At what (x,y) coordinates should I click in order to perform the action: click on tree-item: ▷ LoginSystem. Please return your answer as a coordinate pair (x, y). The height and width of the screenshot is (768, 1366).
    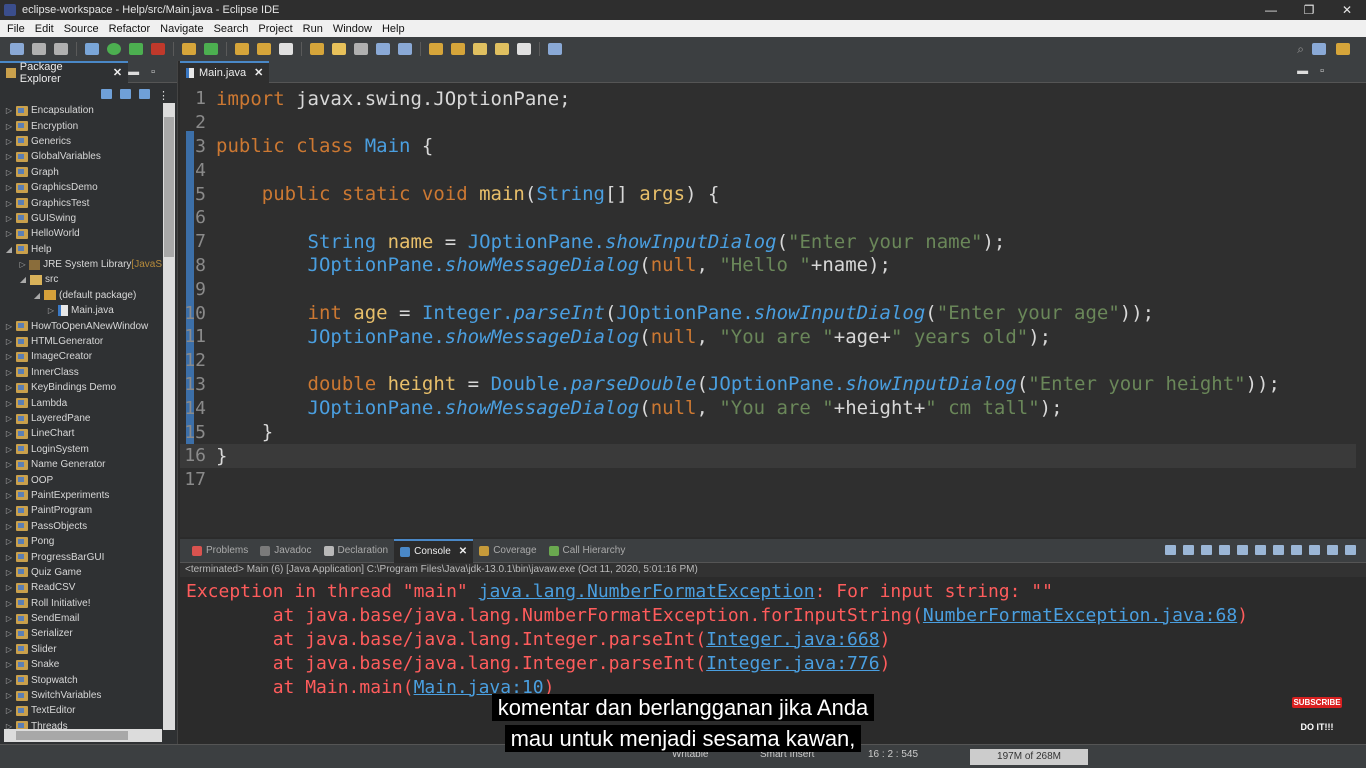
    Looking at the image, I should click on (81, 449).